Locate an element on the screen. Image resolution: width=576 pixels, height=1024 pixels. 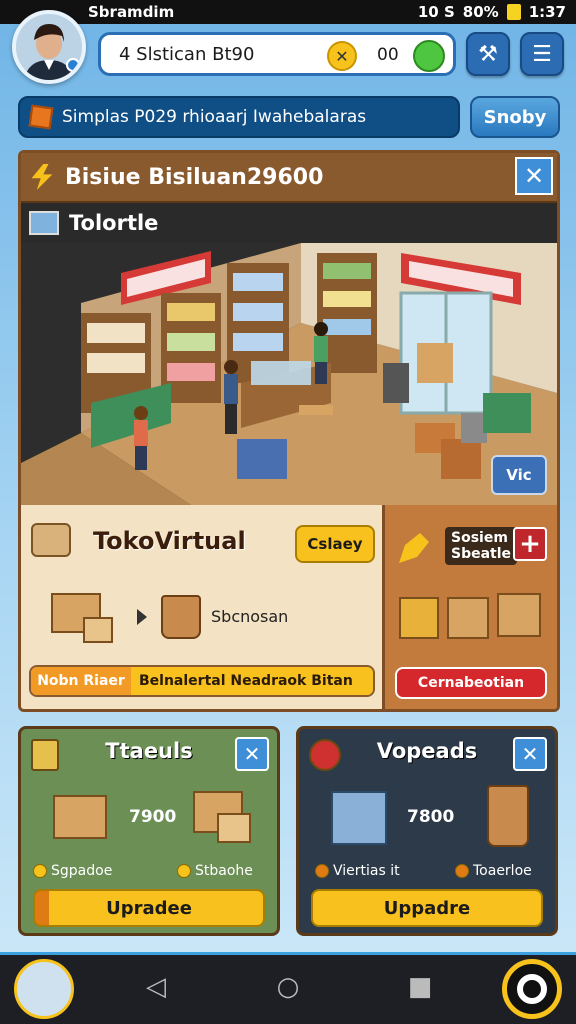
search-icon: ○ is located at coordinates (288, 987).